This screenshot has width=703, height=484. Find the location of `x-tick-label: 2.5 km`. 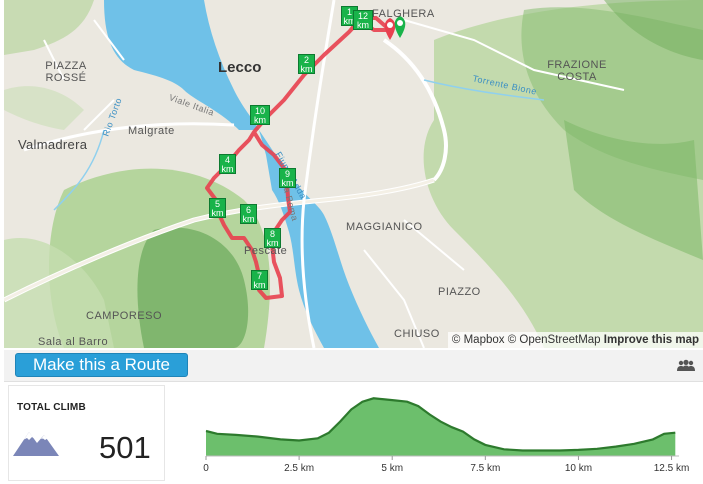

x-tick-label: 2.5 km is located at coordinates (299, 468).